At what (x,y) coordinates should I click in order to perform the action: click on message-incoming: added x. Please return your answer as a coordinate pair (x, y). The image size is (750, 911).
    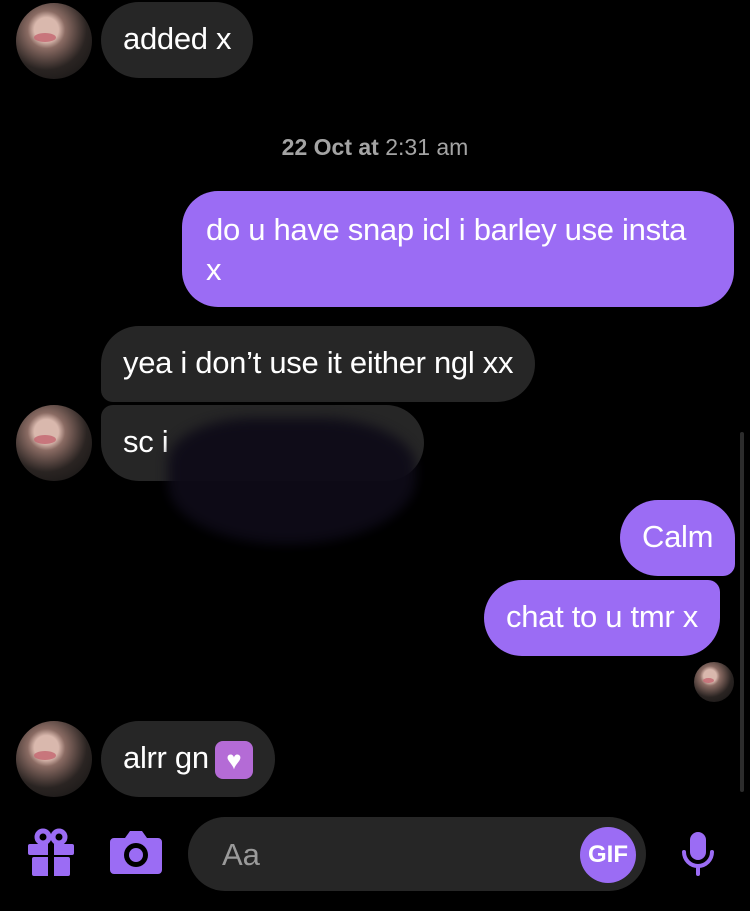
    Looking at the image, I should click on (177, 40).